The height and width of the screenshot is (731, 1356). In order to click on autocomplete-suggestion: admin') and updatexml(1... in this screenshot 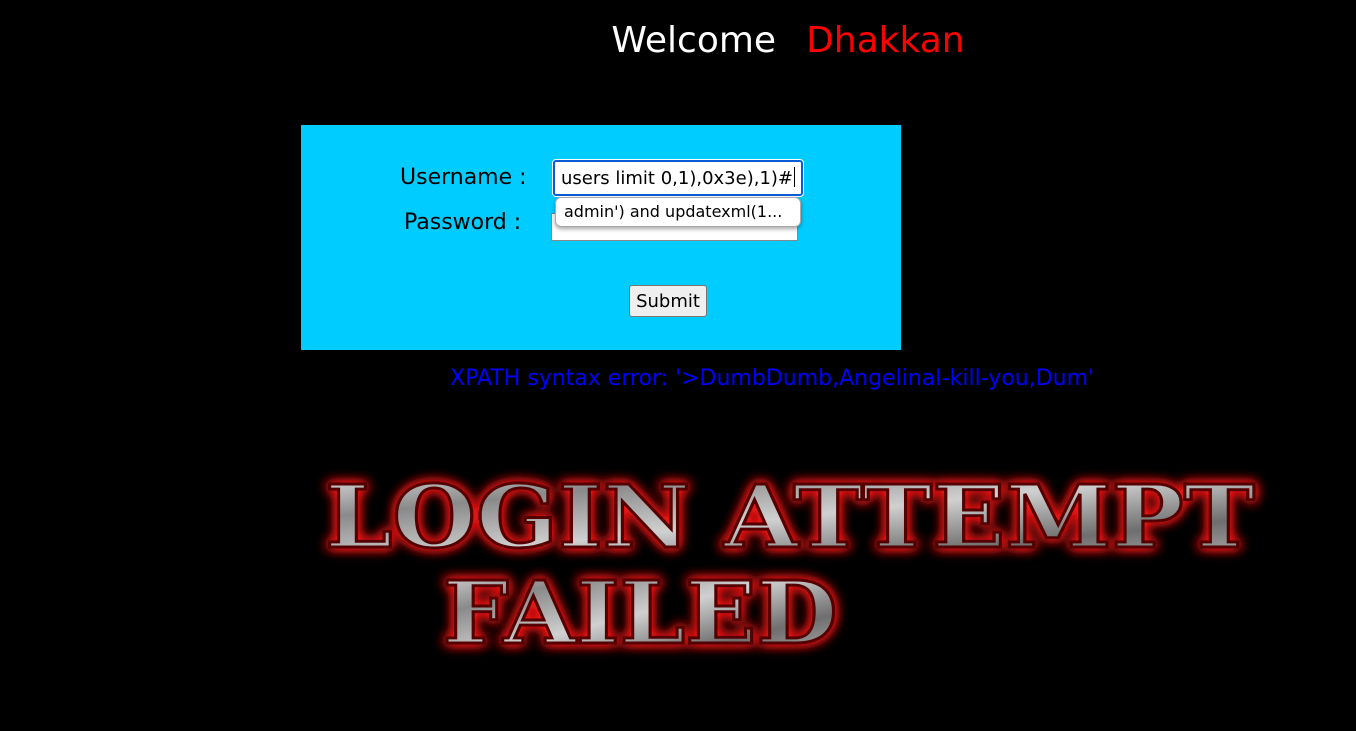, I will do `click(678, 212)`.